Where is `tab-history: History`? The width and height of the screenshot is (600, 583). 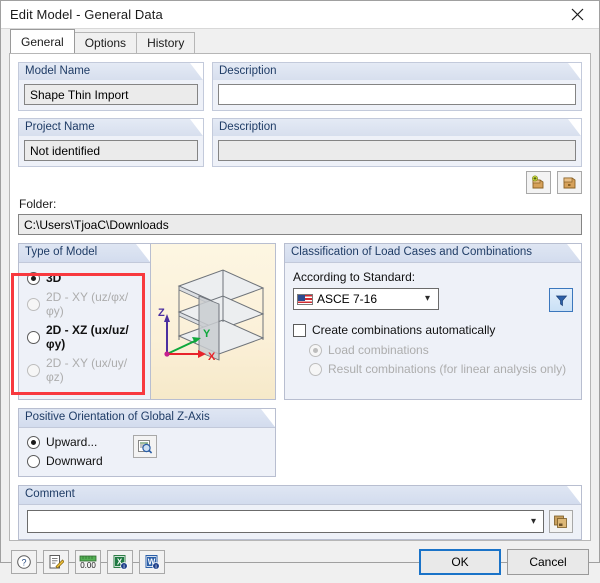 tab-history: History is located at coordinates (166, 42).